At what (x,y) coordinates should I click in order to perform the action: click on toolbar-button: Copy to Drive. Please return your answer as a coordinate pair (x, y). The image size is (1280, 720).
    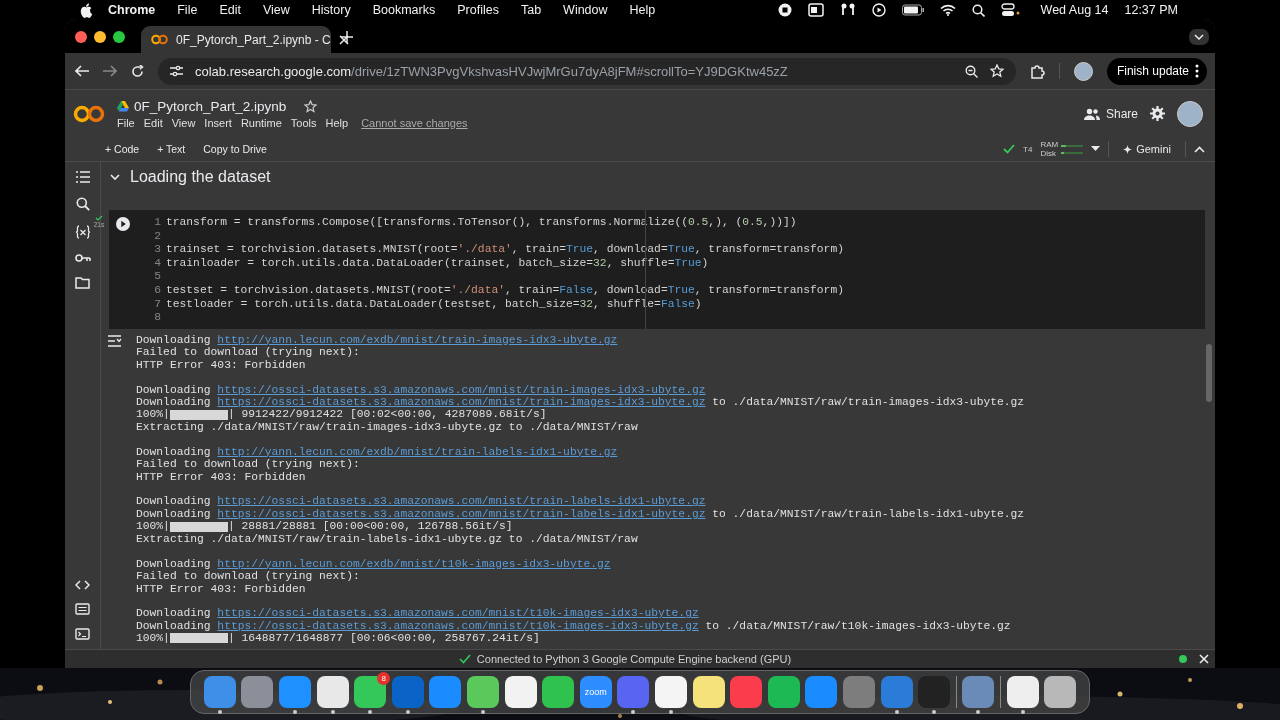
    Looking at the image, I should click on (234, 149).